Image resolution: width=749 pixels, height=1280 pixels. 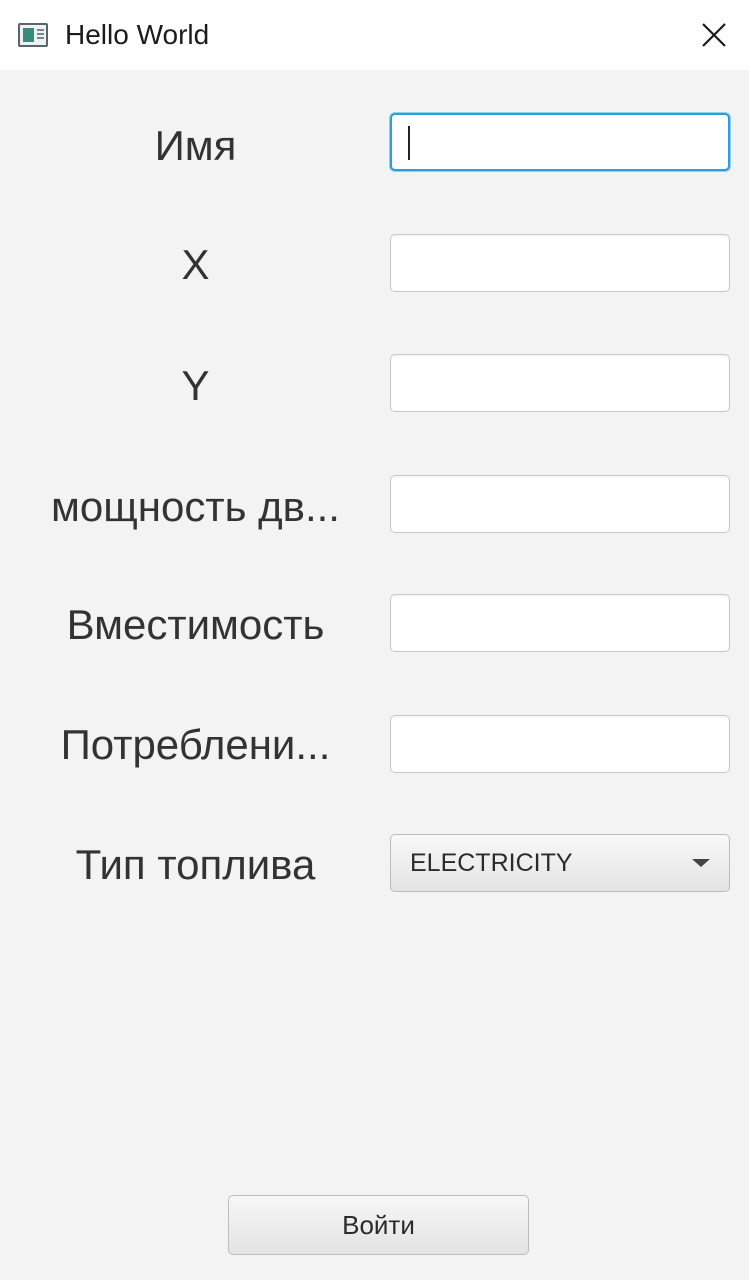 I want to click on fuel-type-dropdown: ELECTRICITY, so click(x=560, y=863).